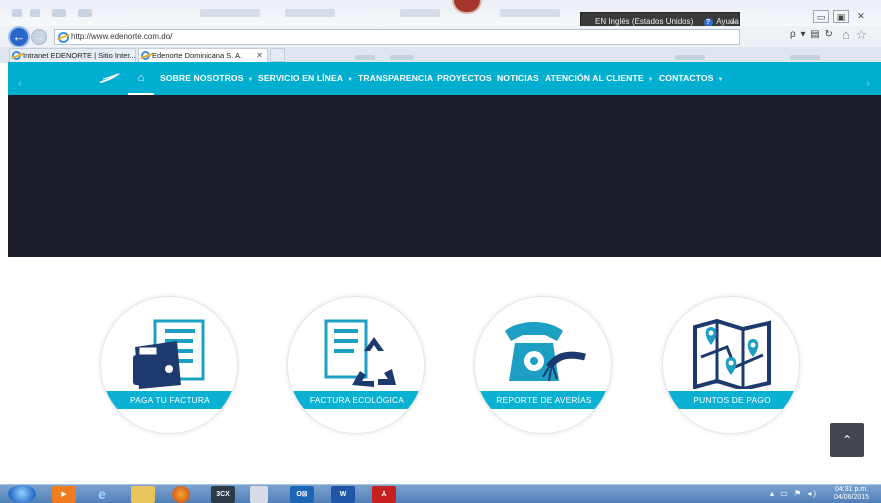 The width and height of the screenshot is (881, 503). I want to click on nav-home-button: ⌂, so click(141, 78).